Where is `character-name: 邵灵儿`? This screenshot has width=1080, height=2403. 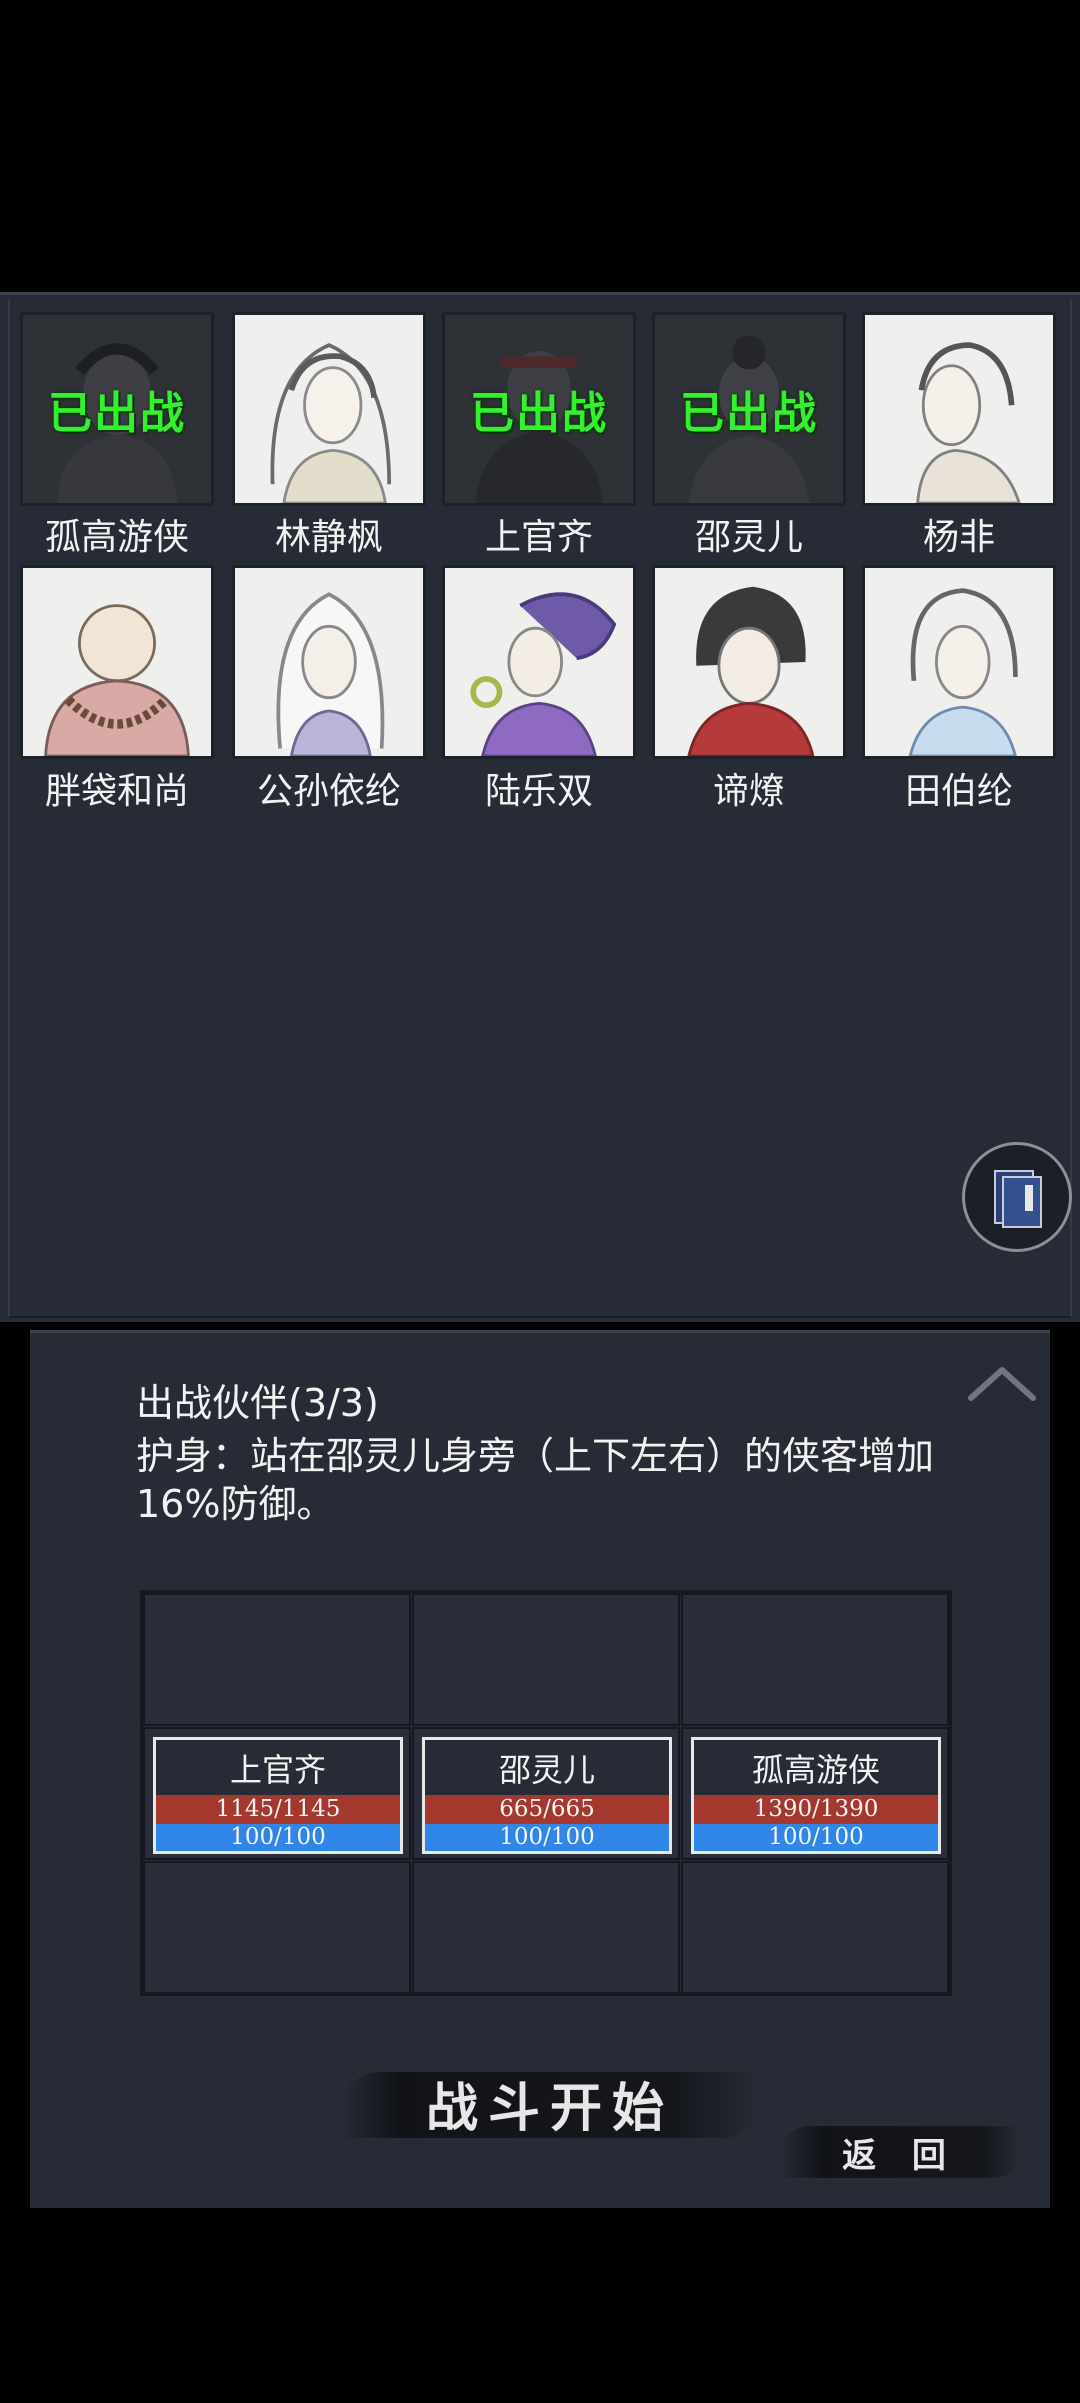 character-name: 邵灵儿 is located at coordinates (748, 537).